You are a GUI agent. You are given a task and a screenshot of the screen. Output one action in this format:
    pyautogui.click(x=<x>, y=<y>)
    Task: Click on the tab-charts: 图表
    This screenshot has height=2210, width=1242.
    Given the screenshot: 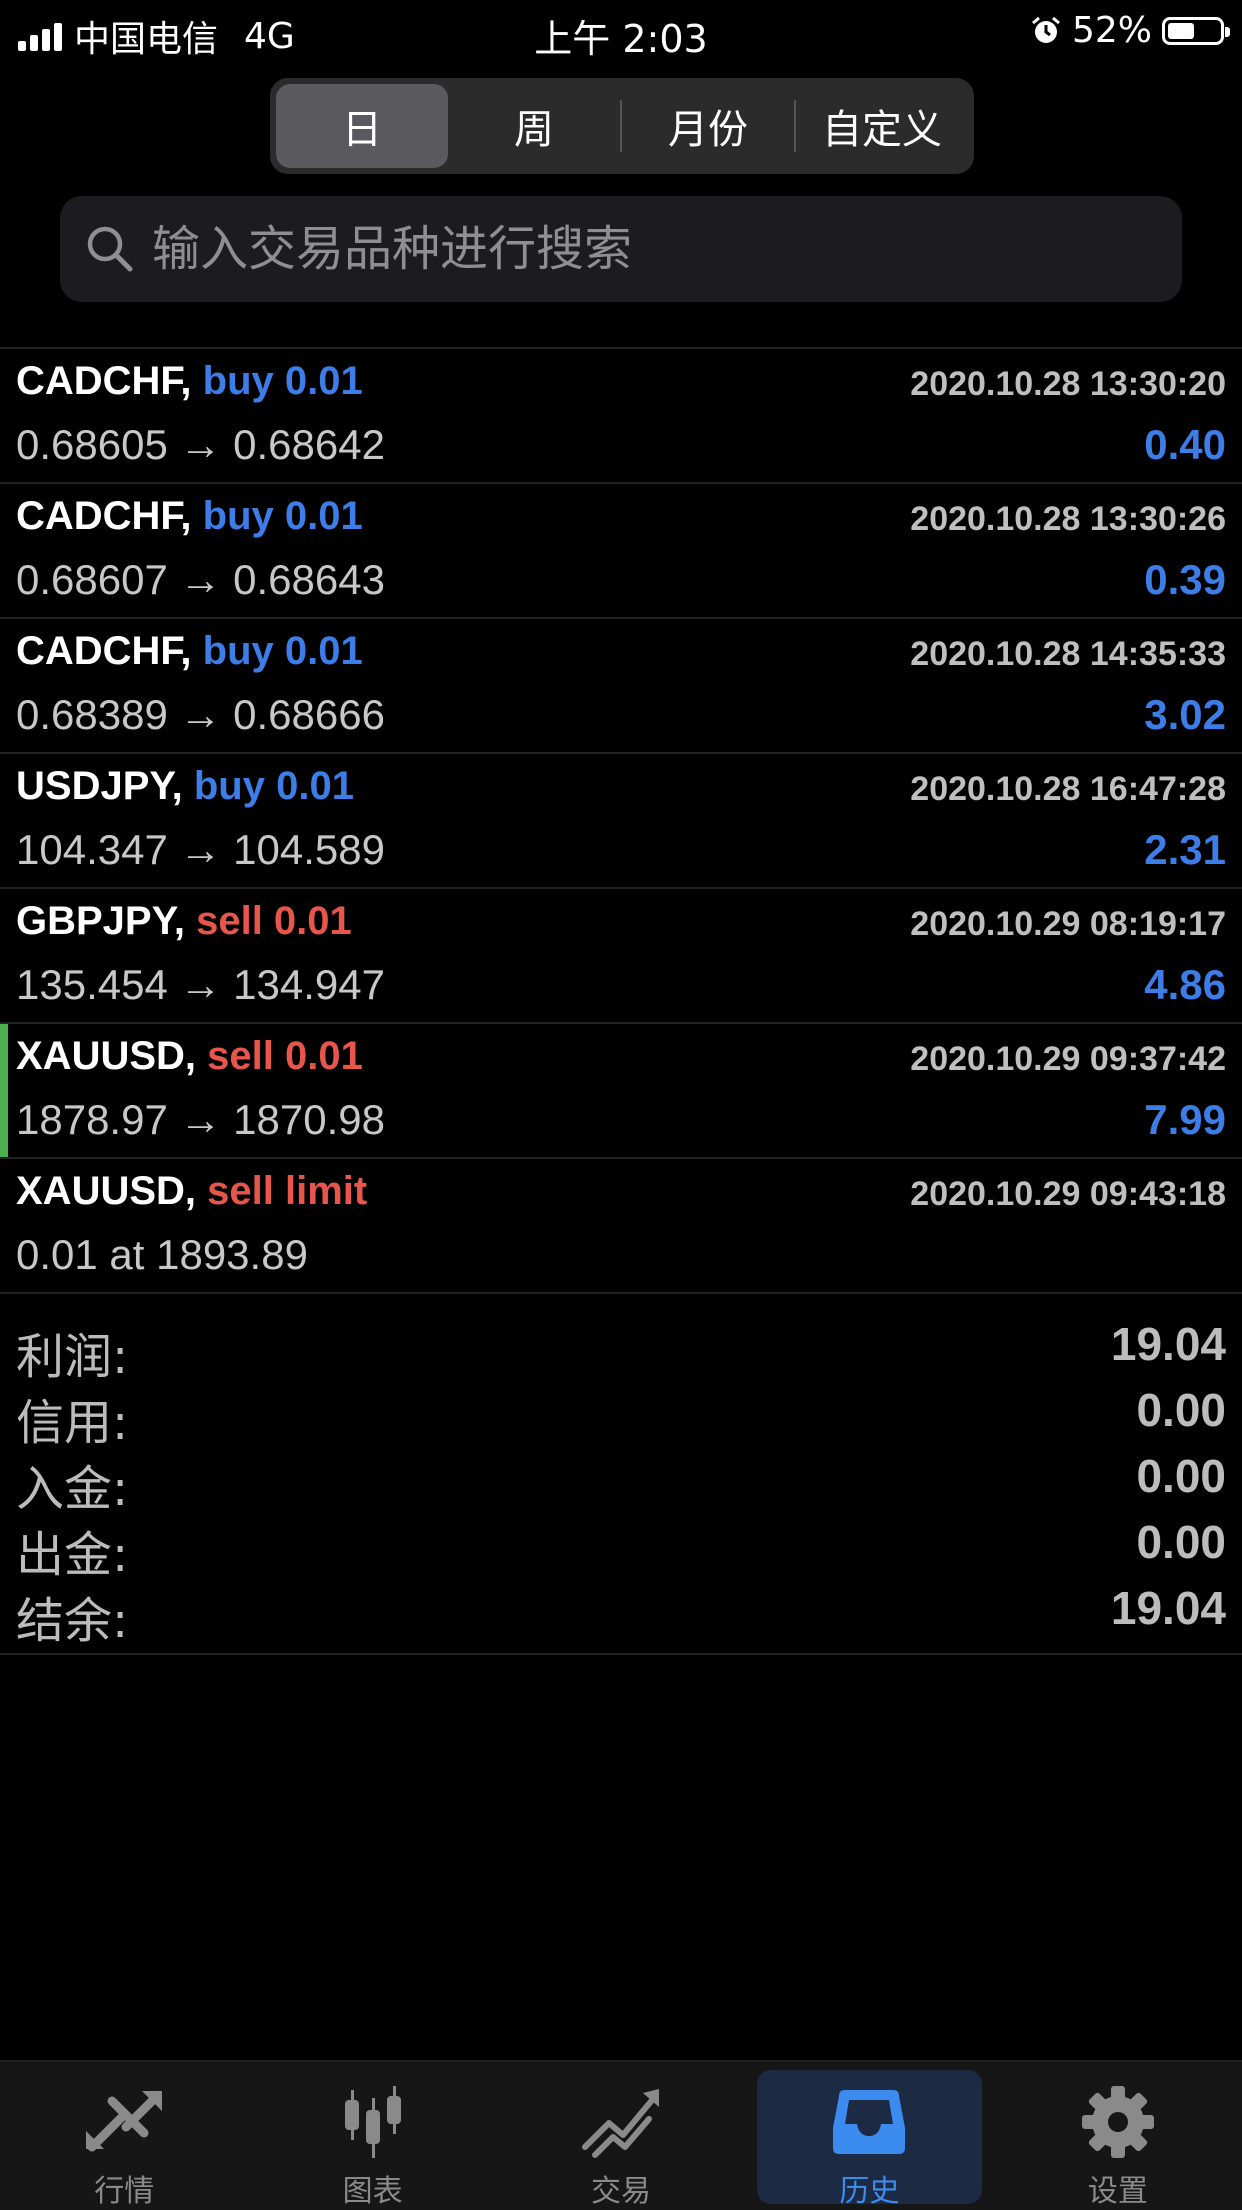 What is the action you would take?
    pyautogui.click(x=372, y=2136)
    